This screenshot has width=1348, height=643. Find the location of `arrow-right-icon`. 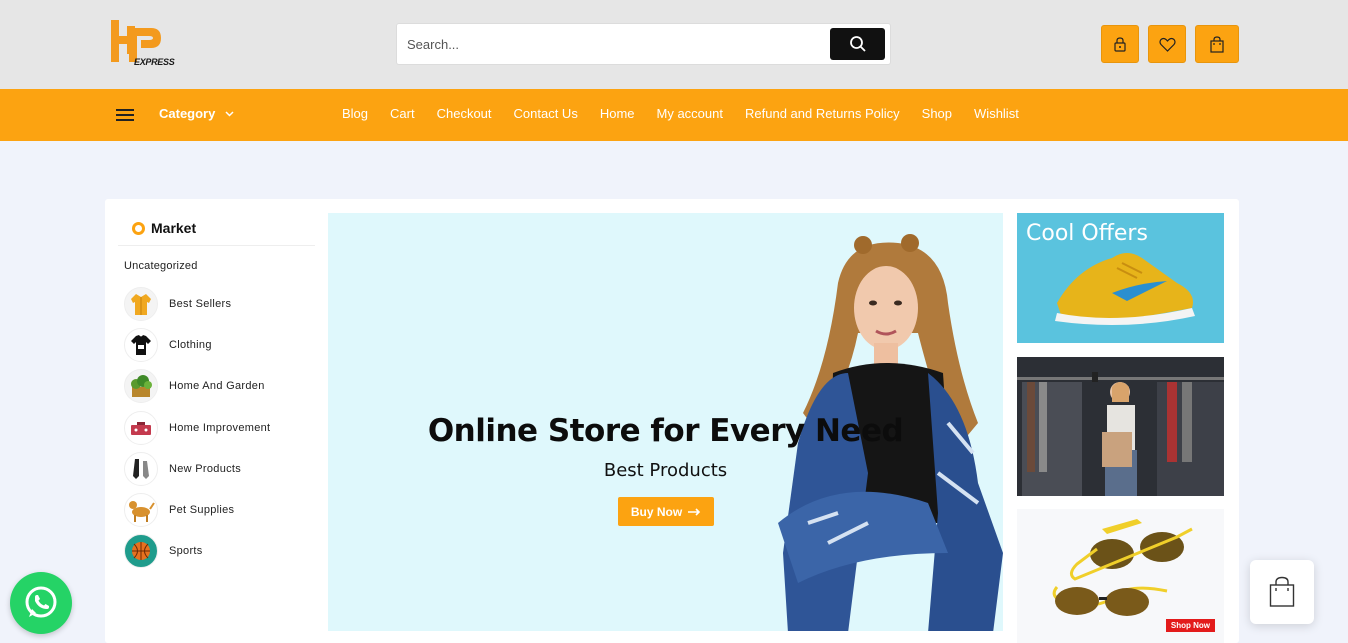

arrow-right-icon is located at coordinates (694, 511).